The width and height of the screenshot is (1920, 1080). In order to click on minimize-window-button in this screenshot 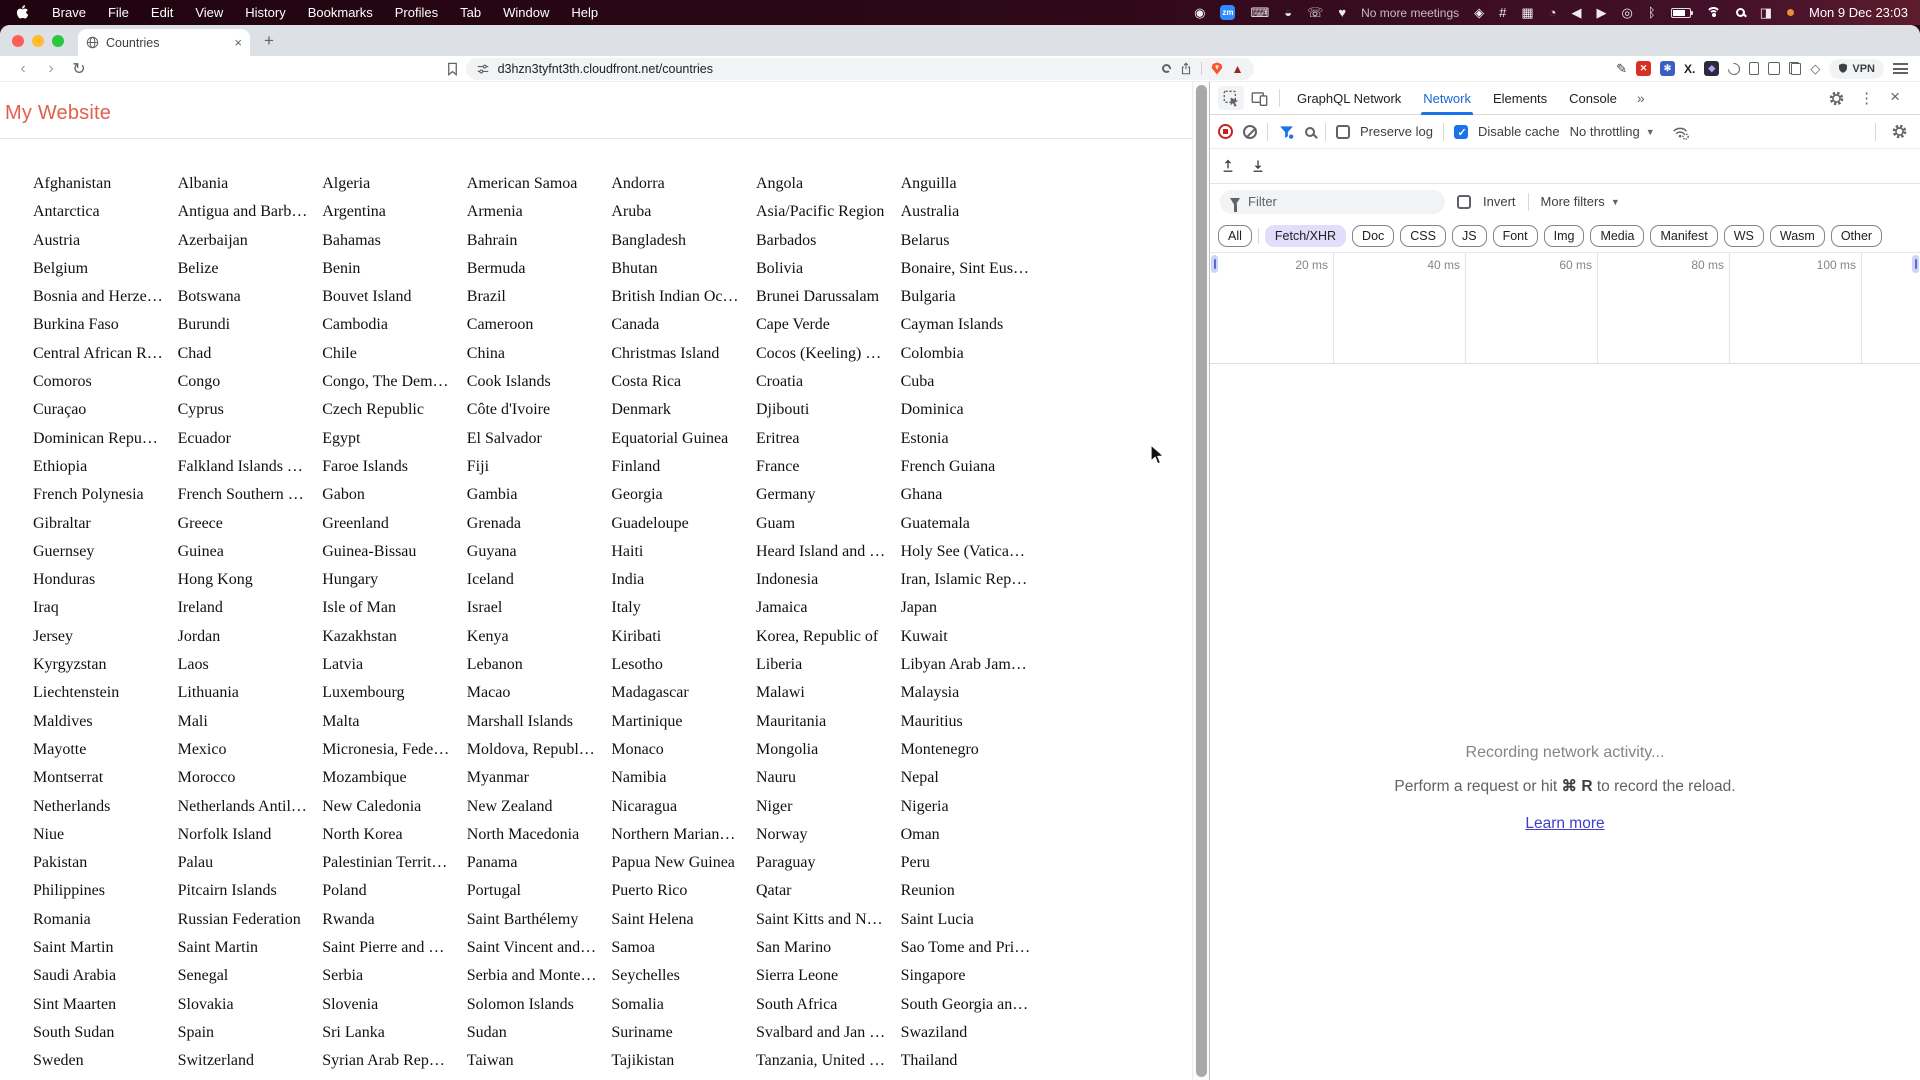, I will do `click(38, 40)`.